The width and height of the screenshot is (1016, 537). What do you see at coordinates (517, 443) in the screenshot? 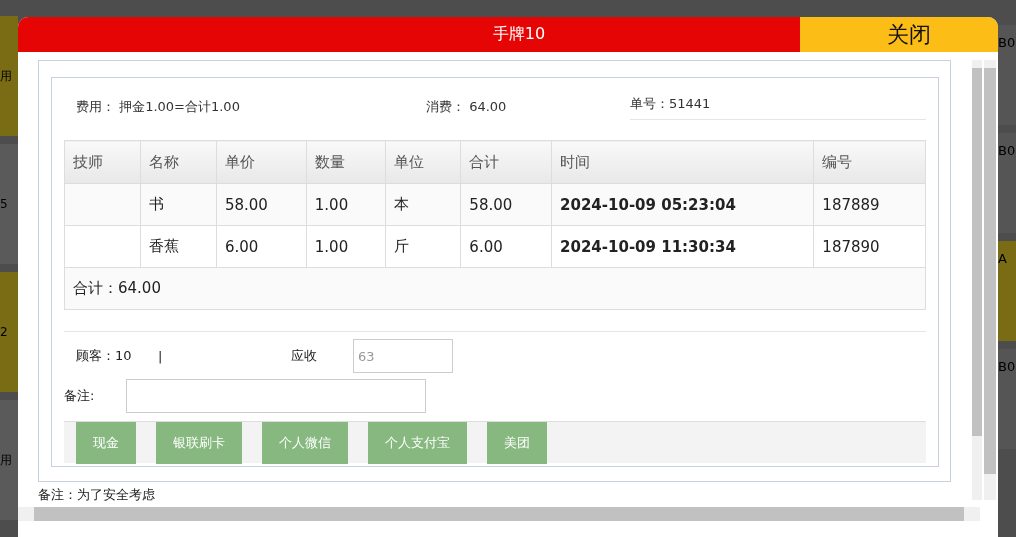
I see `payment-button: 美团` at bounding box center [517, 443].